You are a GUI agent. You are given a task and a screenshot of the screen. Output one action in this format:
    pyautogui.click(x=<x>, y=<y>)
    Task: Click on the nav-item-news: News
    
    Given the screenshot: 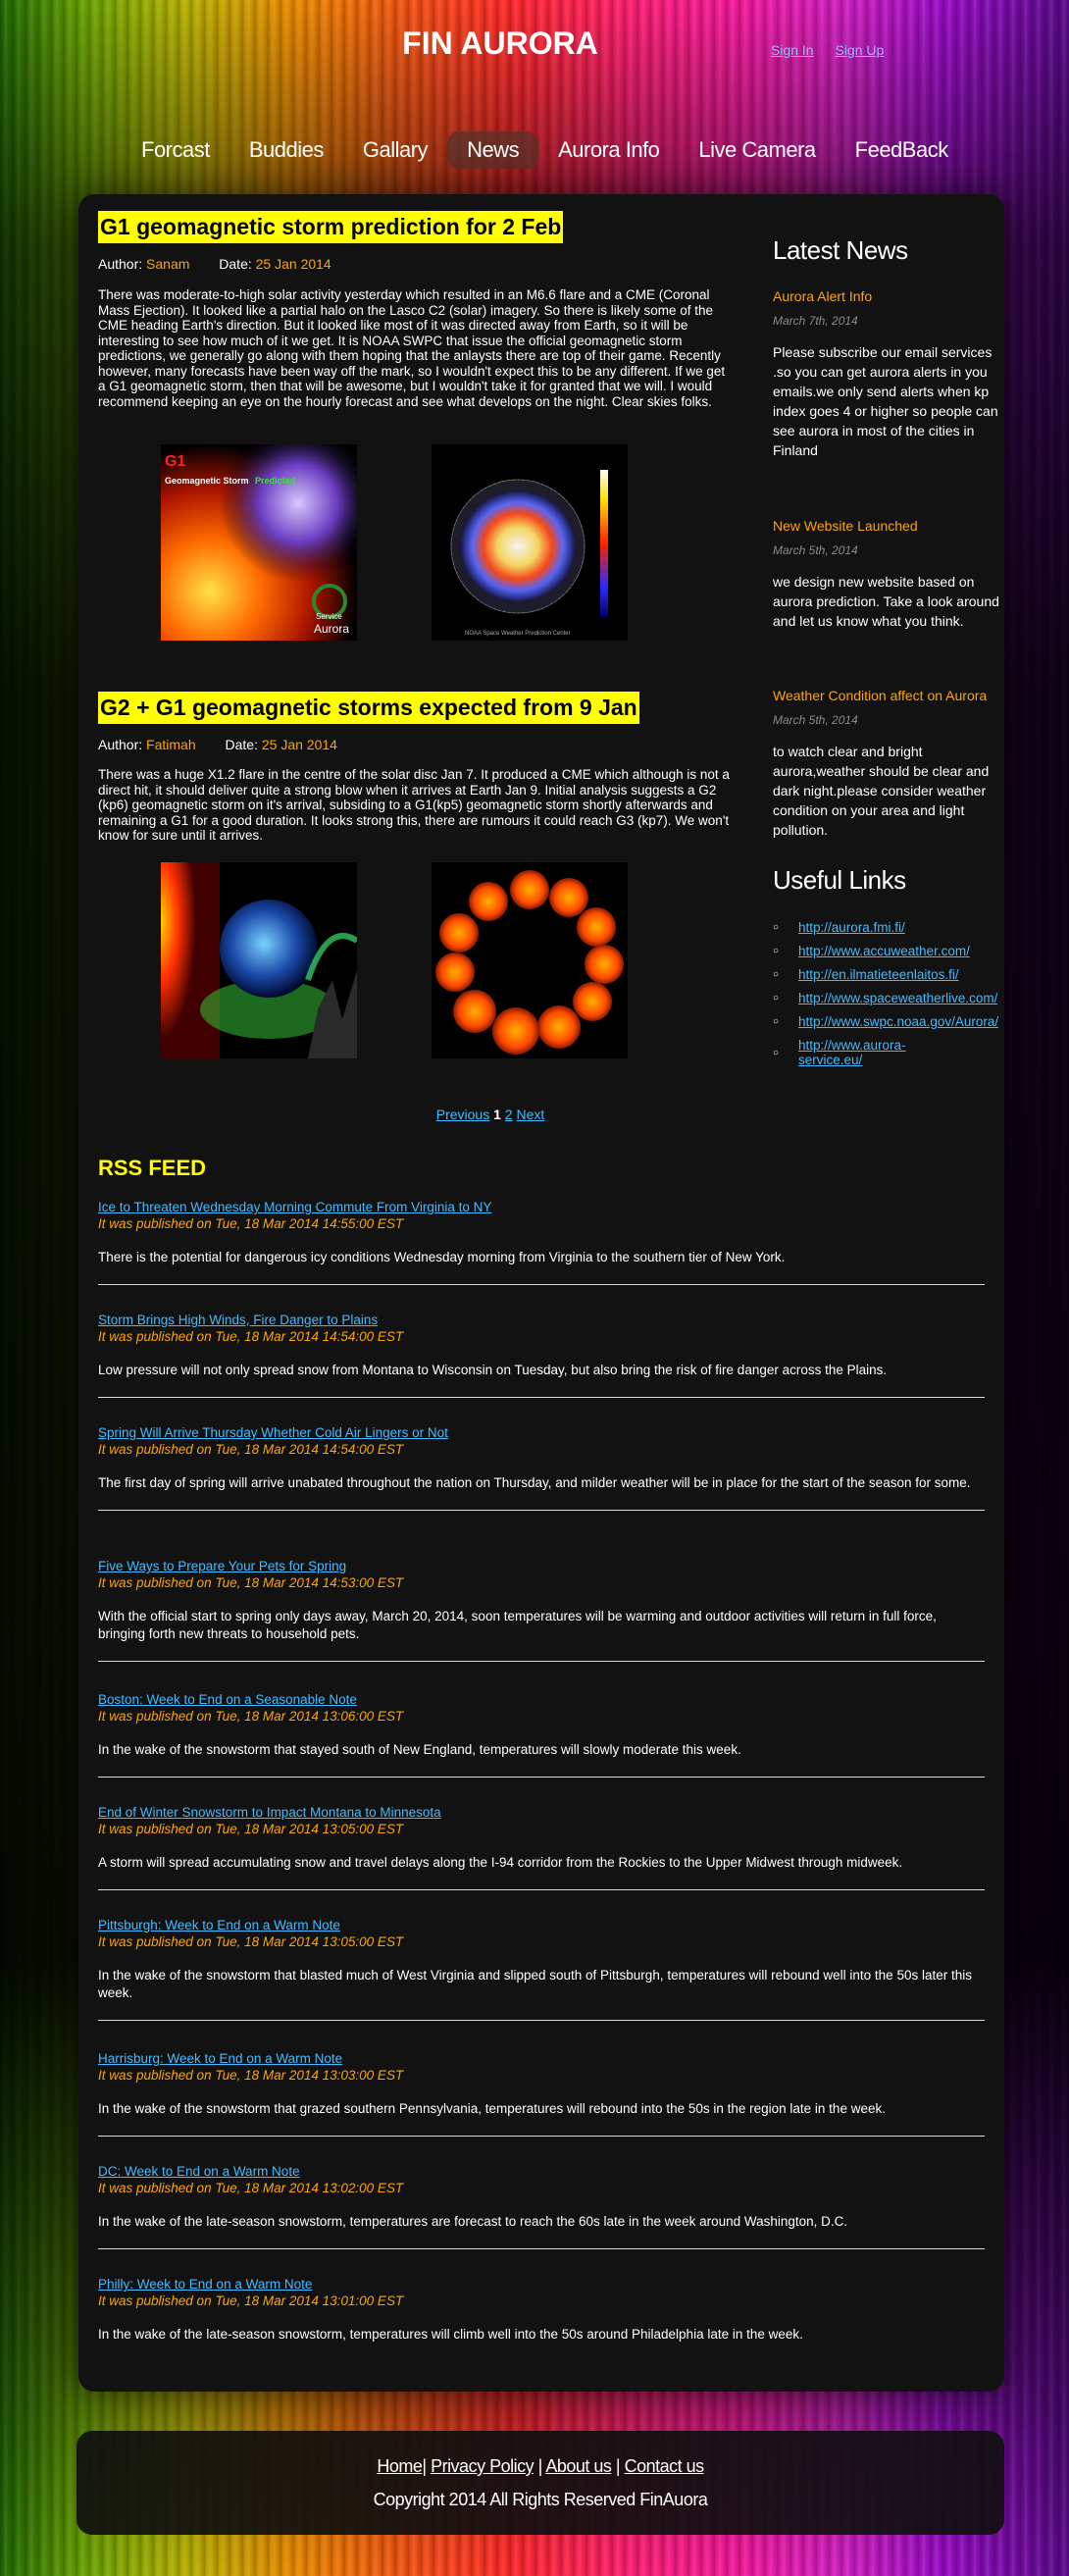 What is the action you would take?
    pyautogui.click(x=493, y=150)
    